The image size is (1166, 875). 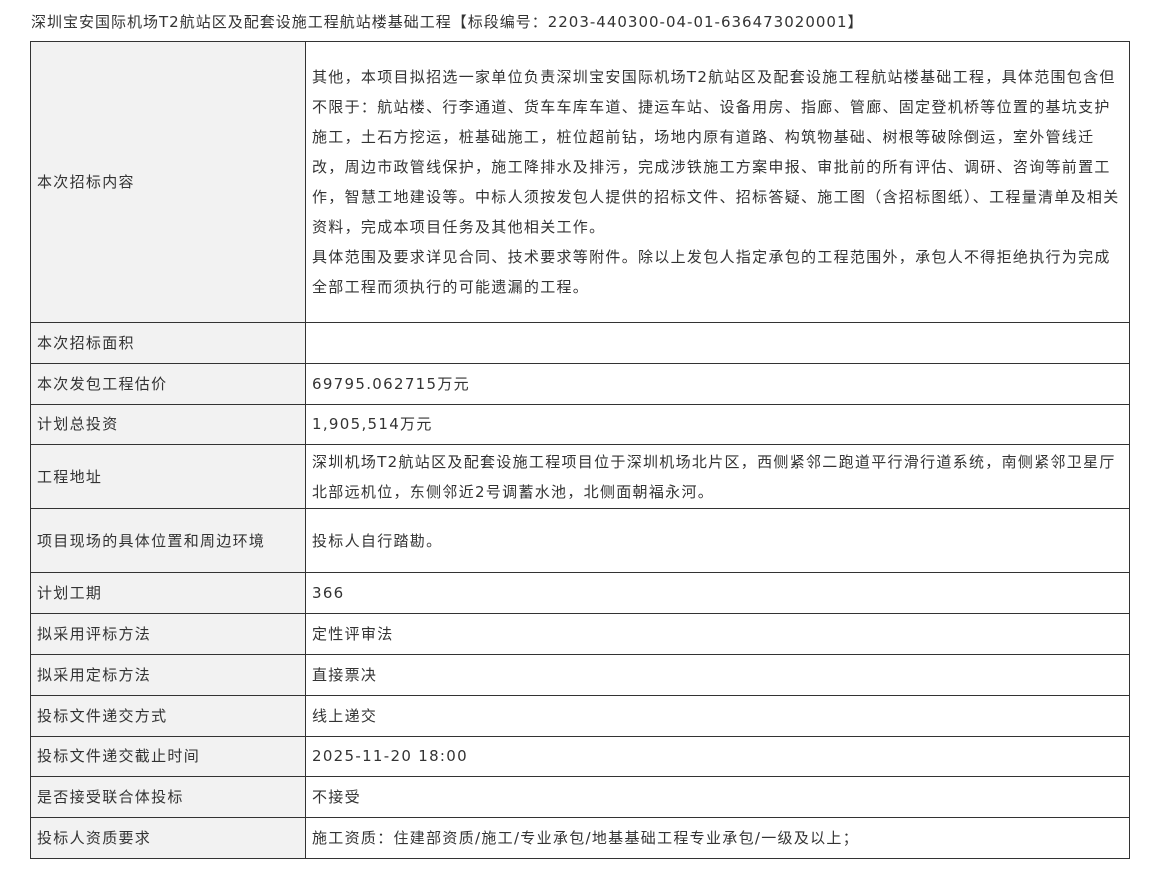 What do you see at coordinates (717, 541) in the screenshot?
I see `row-value: 投标人自行踏勘。` at bounding box center [717, 541].